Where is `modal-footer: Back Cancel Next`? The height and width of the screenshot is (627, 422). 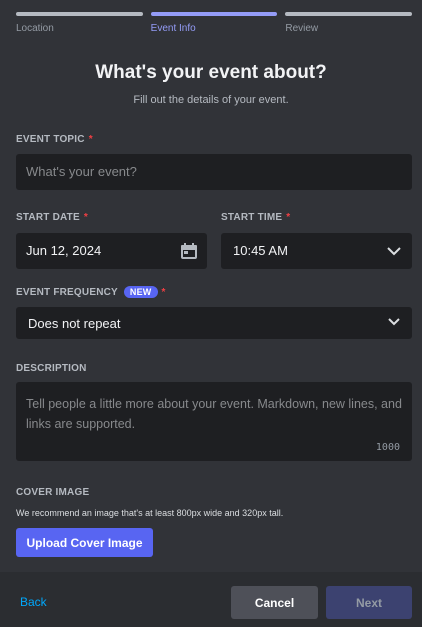 modal-footer: Back Cancel Next is located at coordinates (211, 599).